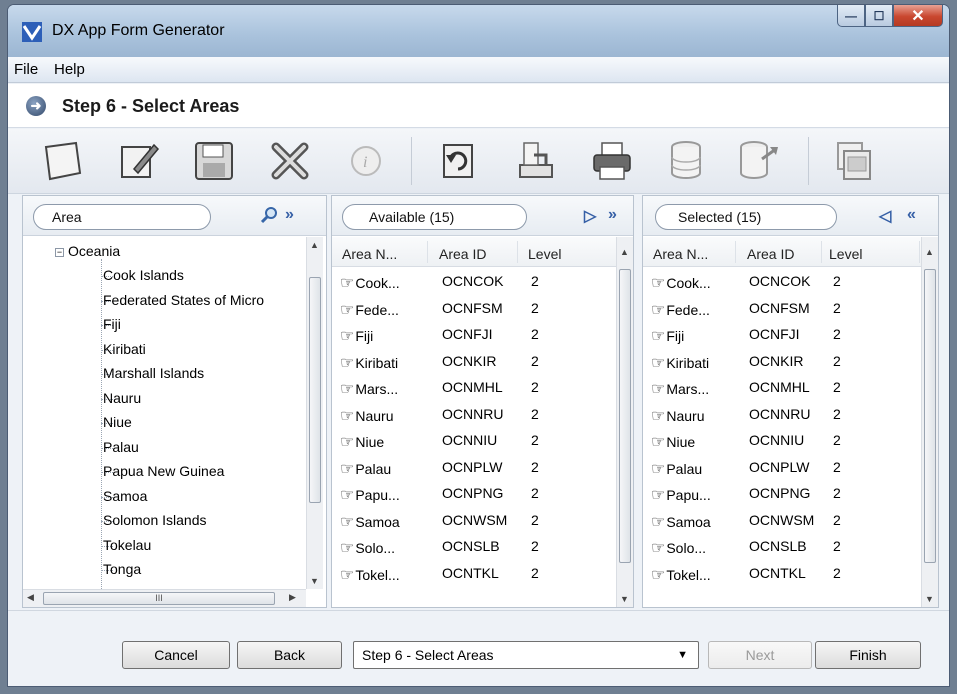  What do you see at coordinates (26, 69) in the screenshot?
I see `menu-file: File` at bounding box center [26, 69].